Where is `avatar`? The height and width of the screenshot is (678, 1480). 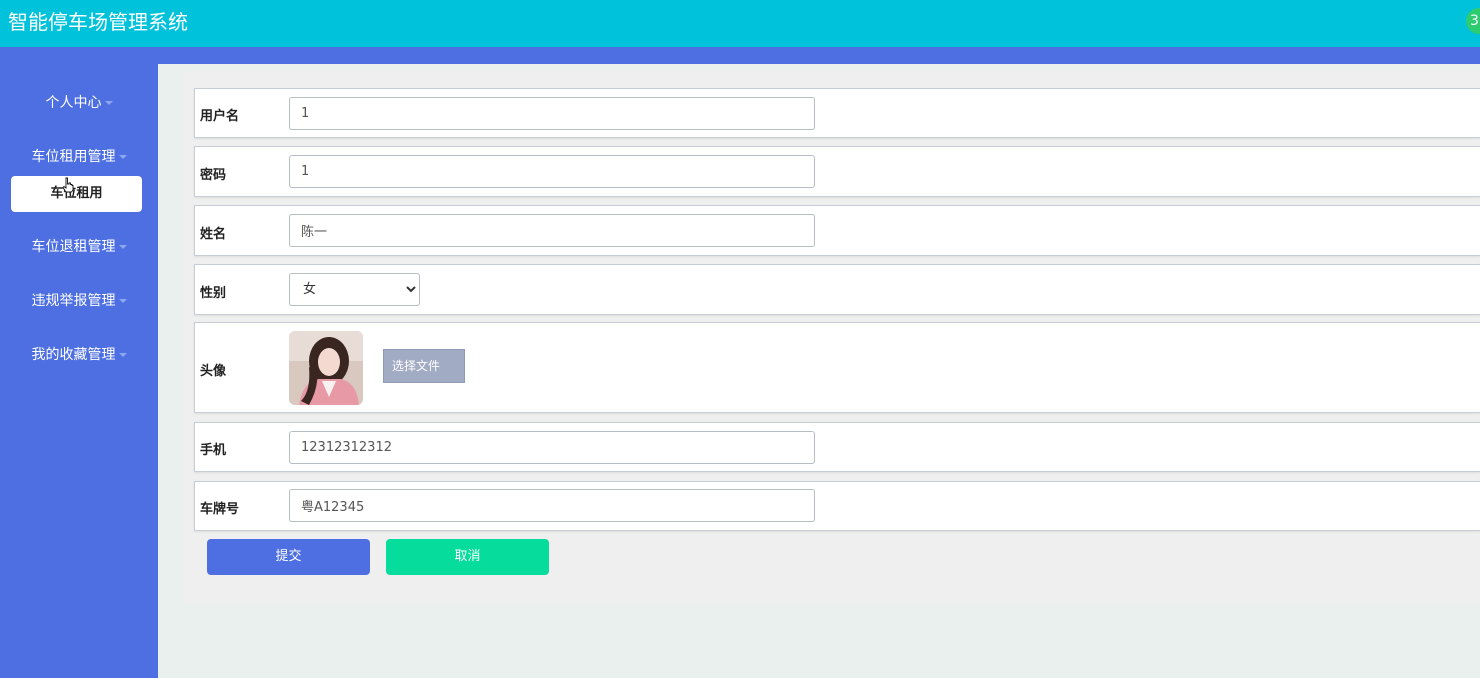
avatar is located at coordinates (326, 368).